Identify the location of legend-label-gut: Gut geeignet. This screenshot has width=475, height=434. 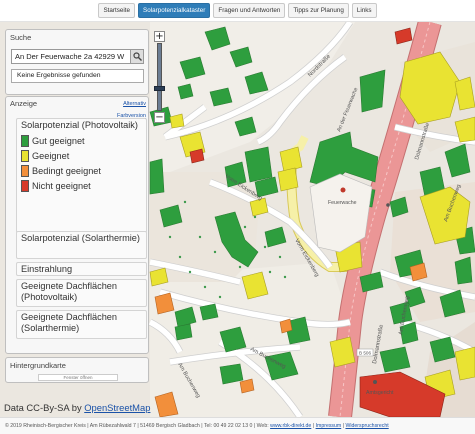
(58, 141).